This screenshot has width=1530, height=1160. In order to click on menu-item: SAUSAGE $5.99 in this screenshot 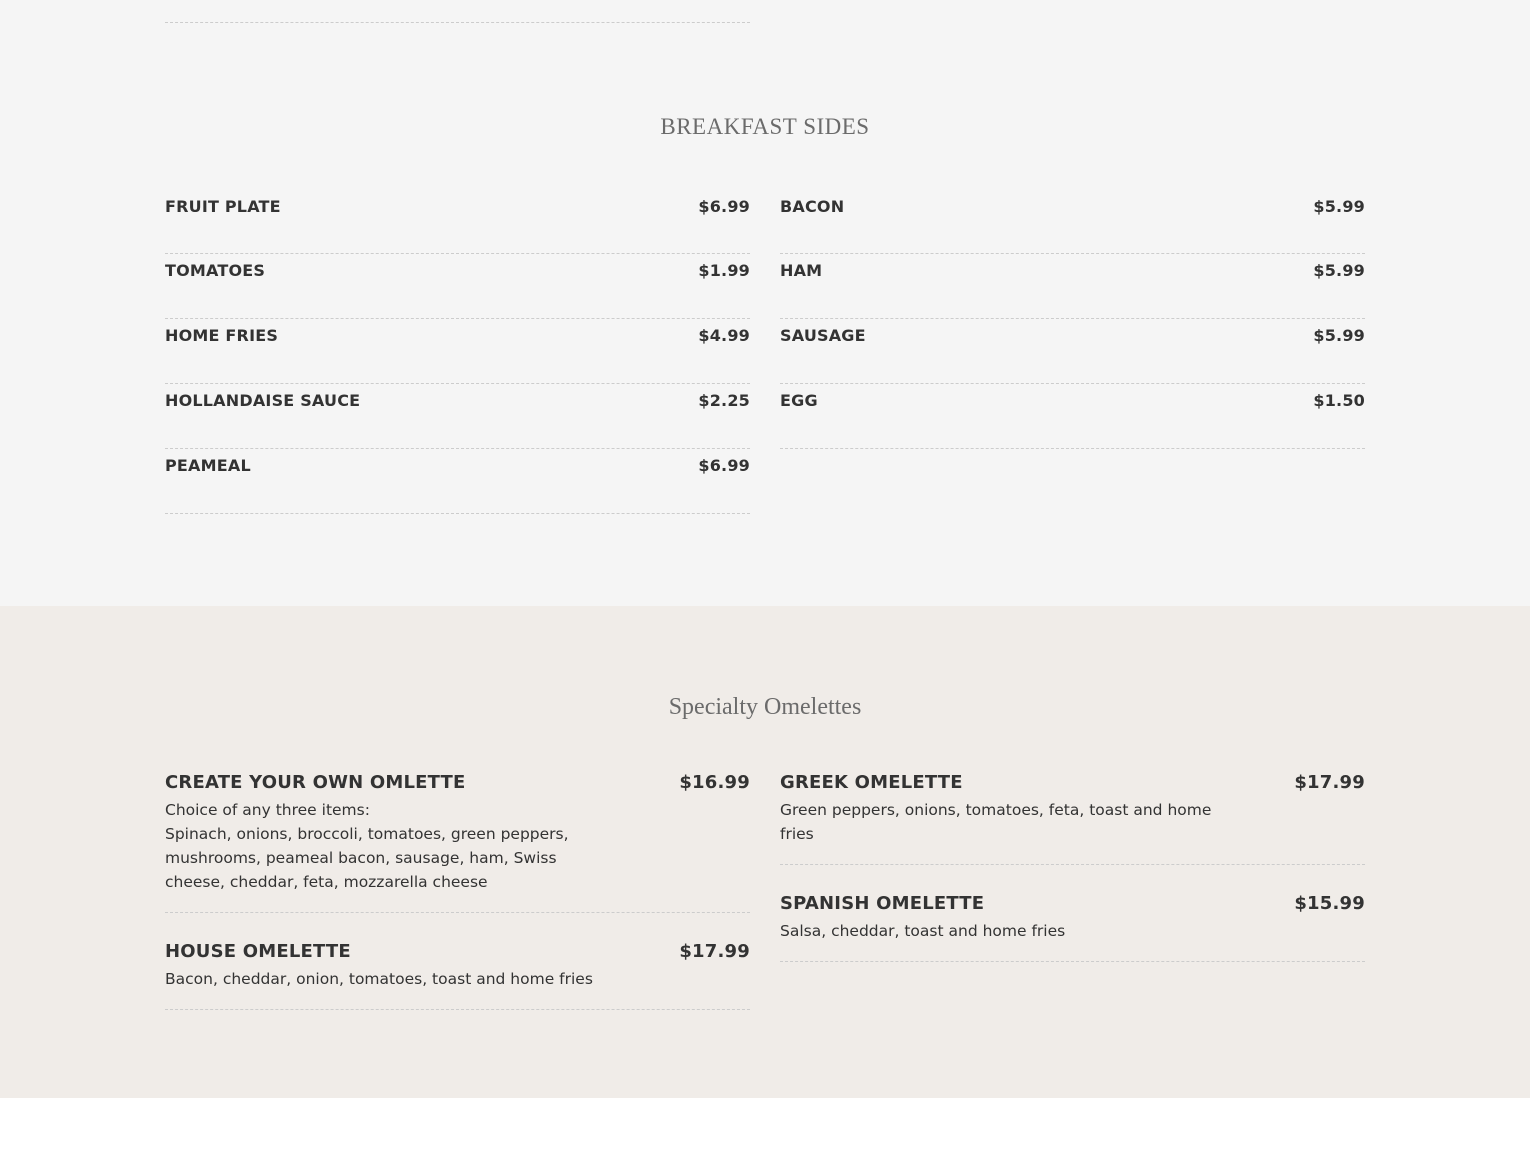, I will do `click(1072, 351)`.